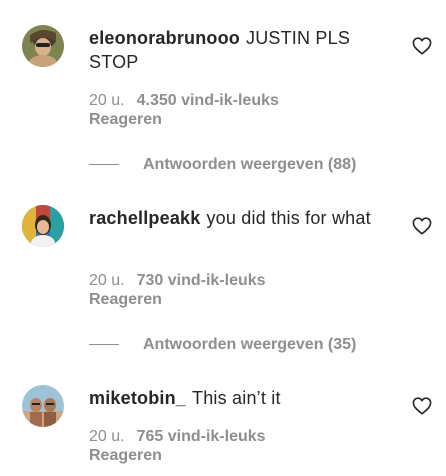  I want to click on view-replies-label: Antwoorden weergeven (88), so click(250, 164).